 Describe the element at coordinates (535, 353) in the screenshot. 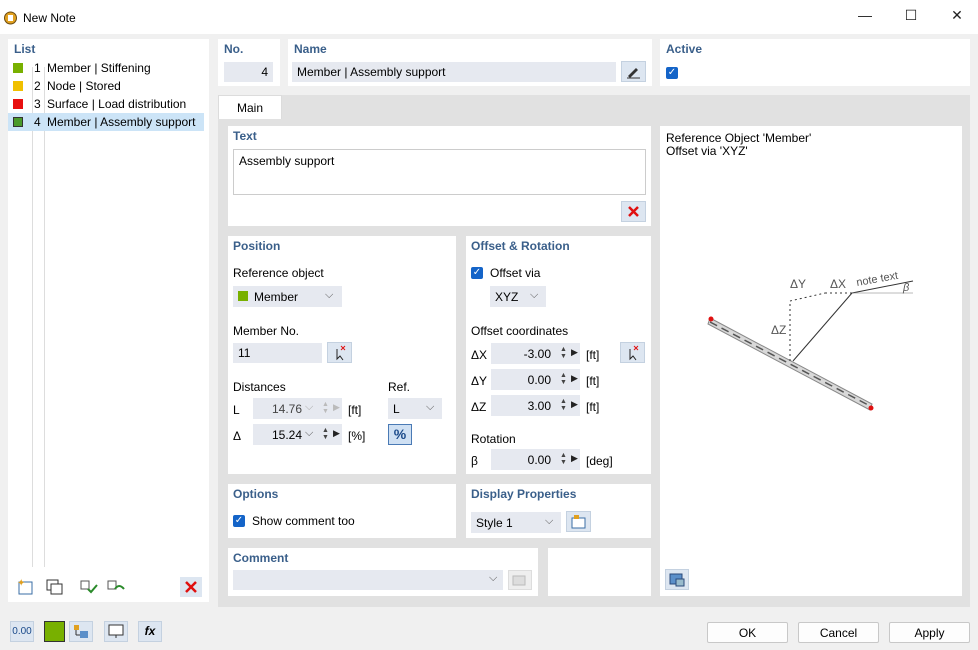

I see `dx-field: -3.00 ▲ ▼ ▶` at that location.